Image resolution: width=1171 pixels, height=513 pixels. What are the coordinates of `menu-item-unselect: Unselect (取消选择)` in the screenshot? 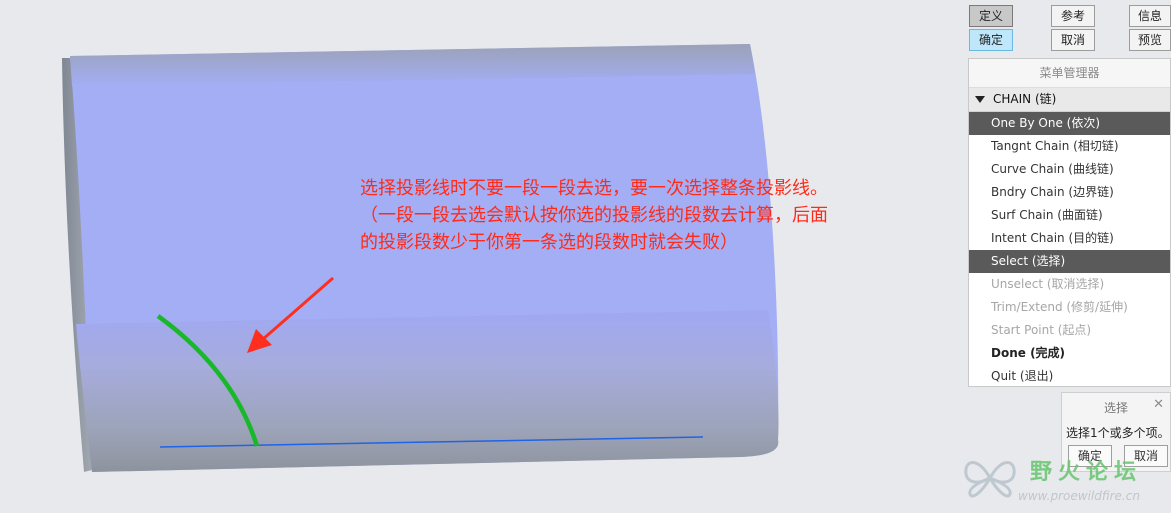 It's located at (1069, 284).